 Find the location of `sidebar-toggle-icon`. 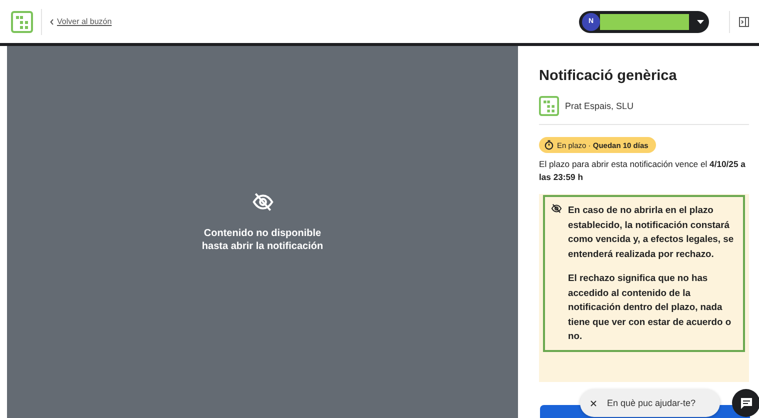

sidebar-toggle-icon is located at coordinates (744, 21).